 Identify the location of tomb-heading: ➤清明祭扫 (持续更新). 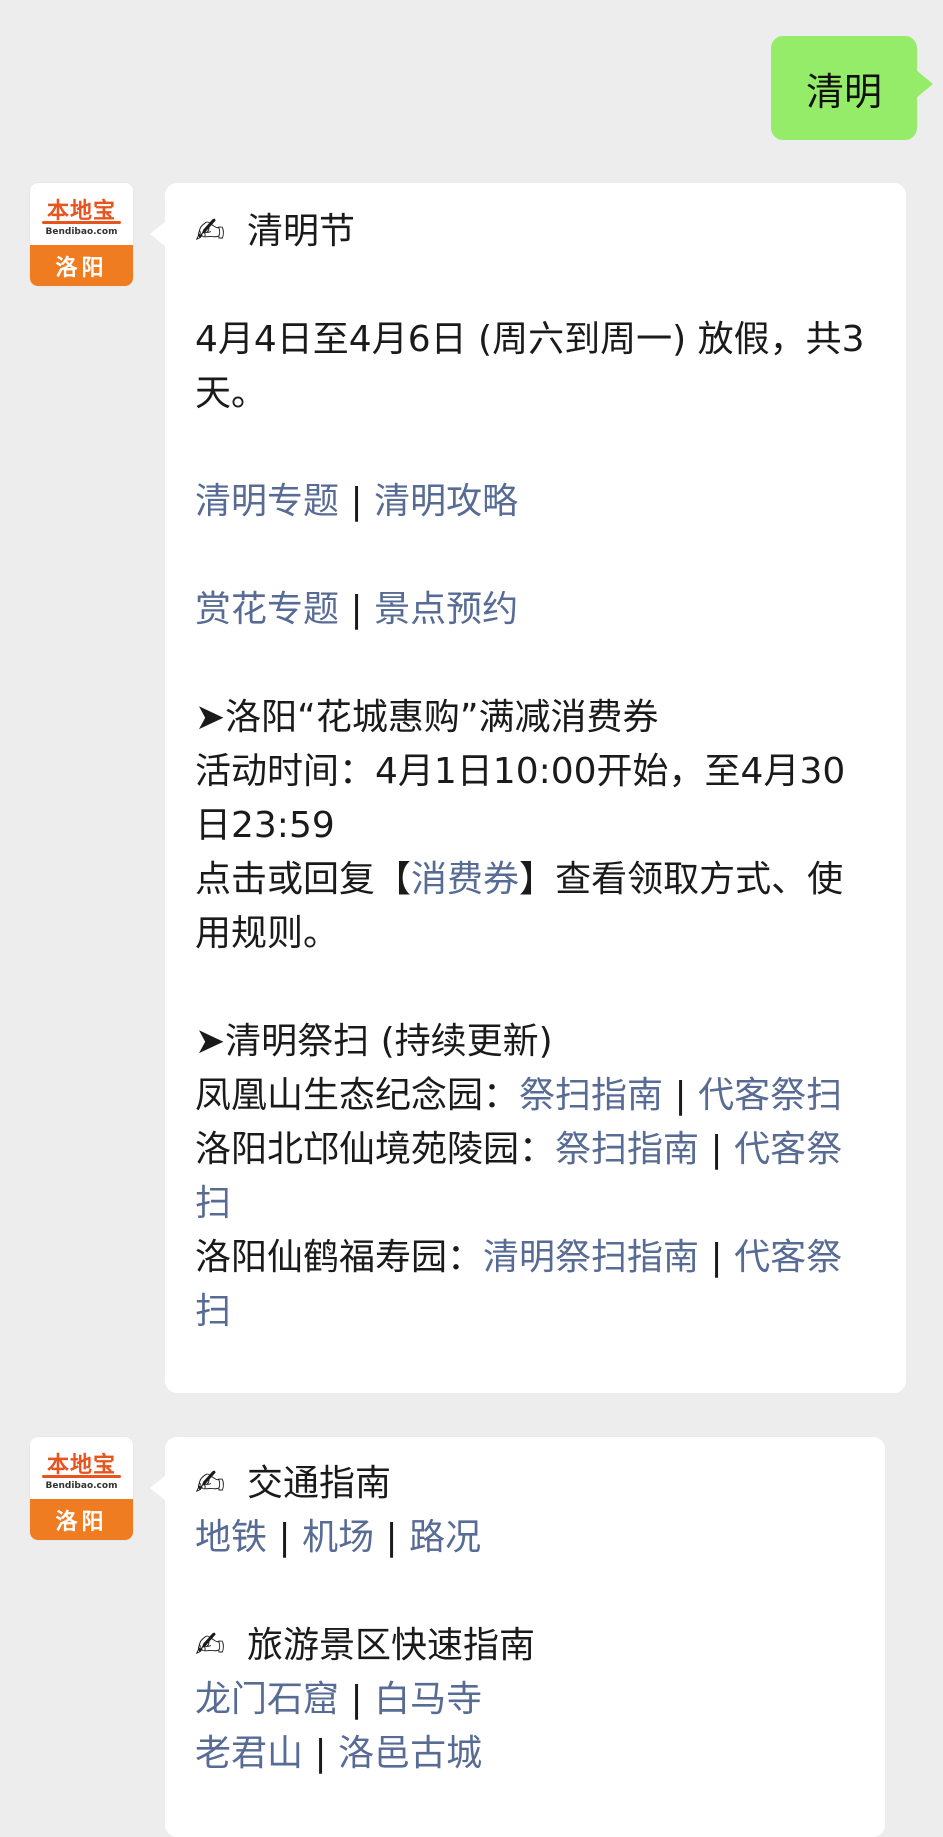
(374, 1041).